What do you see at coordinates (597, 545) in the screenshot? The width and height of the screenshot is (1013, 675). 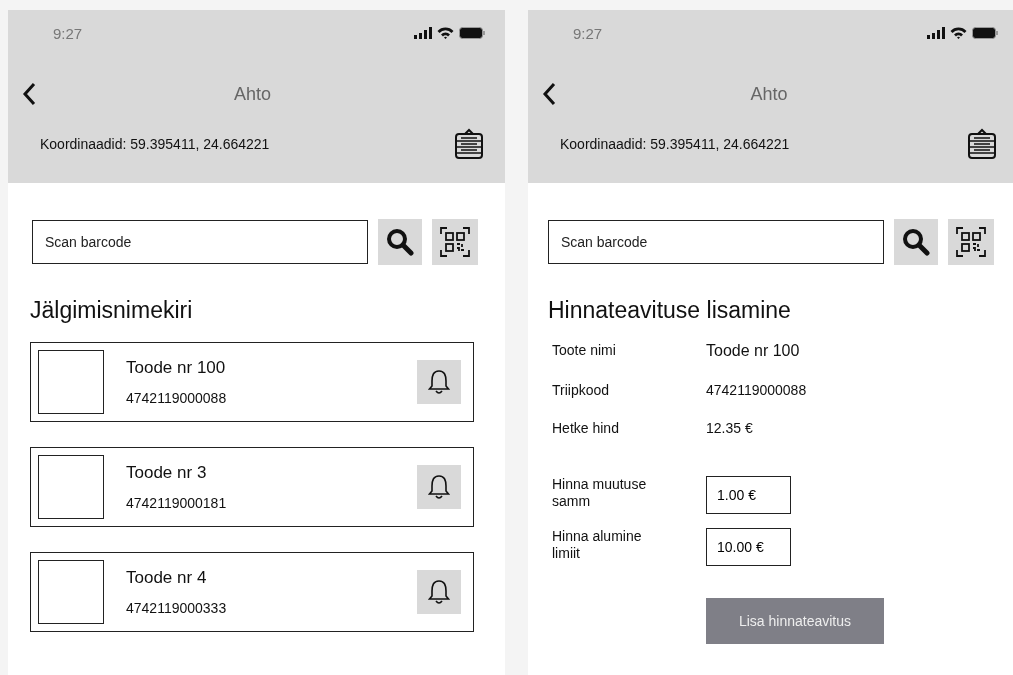 I see `field-label: Hinna alumine limiit` at bounding box center [597, 545].